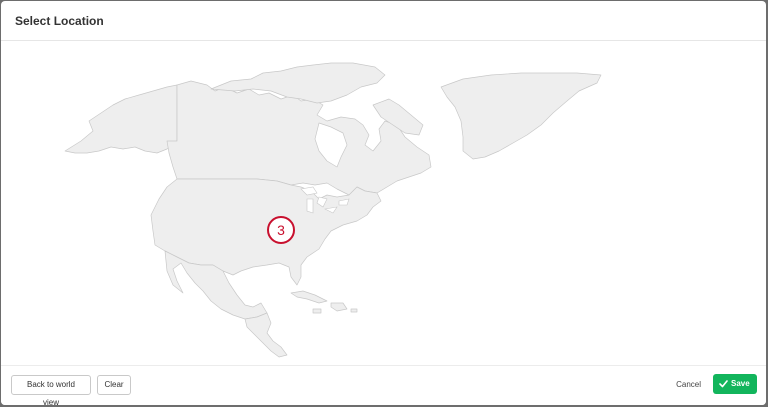 Image resolution: width=768 pixels, height=407 pixels. I want to click on dialog-header: Select Location, so click(383, 21).